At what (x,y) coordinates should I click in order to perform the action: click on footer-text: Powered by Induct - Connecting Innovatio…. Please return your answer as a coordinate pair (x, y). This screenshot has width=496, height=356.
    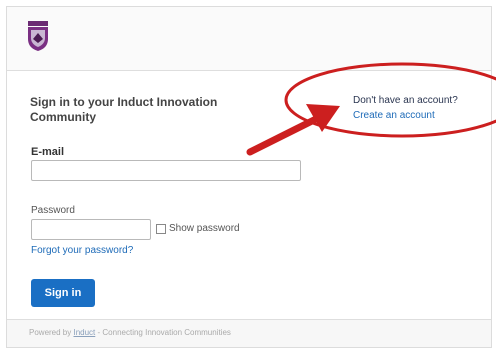
    Looking at the image, I should click on (130, 332).